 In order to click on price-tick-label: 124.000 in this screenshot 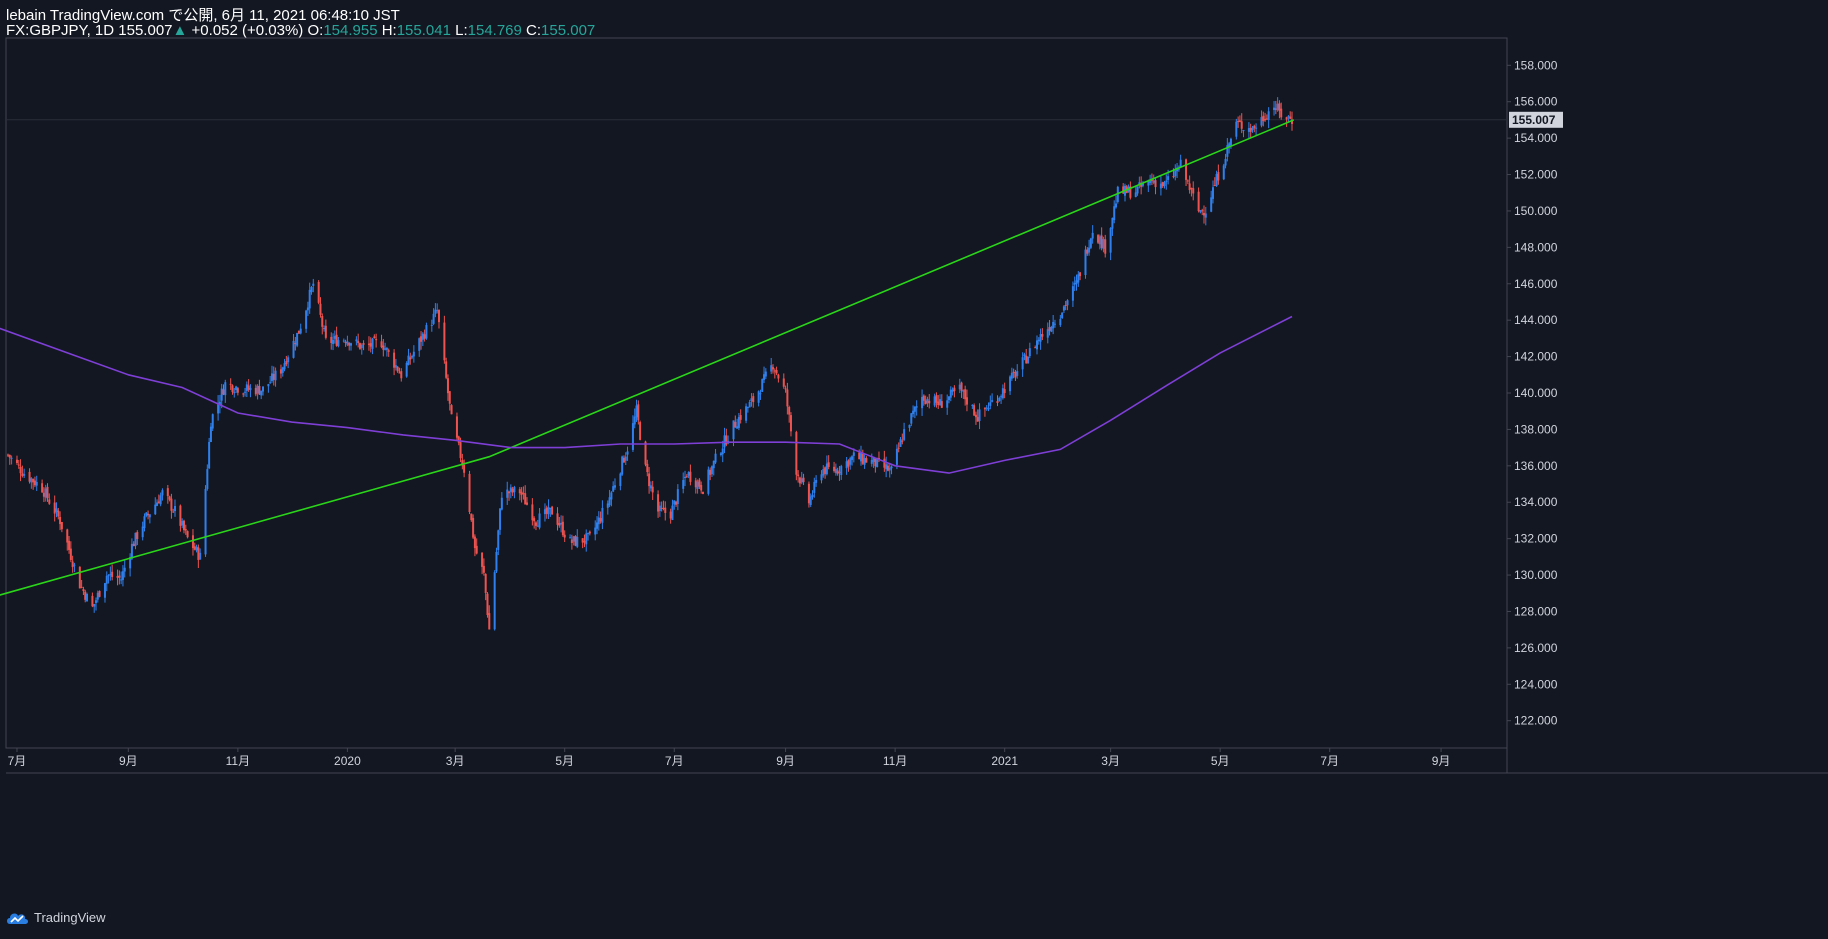, I will do `click(1536, 684)`.